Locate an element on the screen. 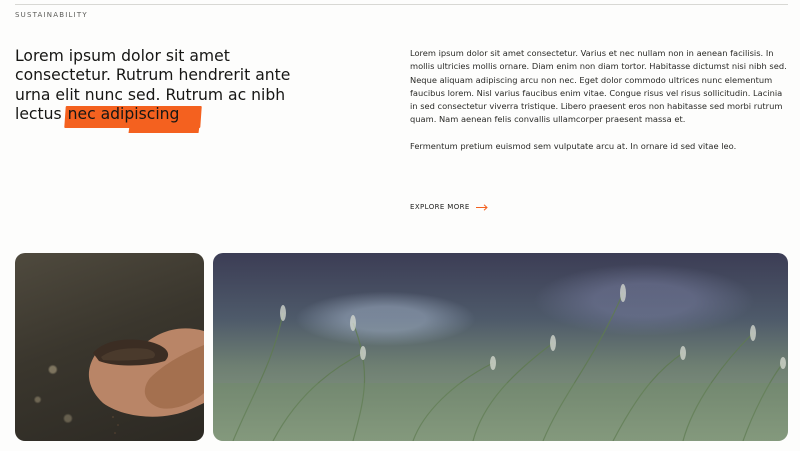  soil-hands-photo is located at coordinates (109, 347).